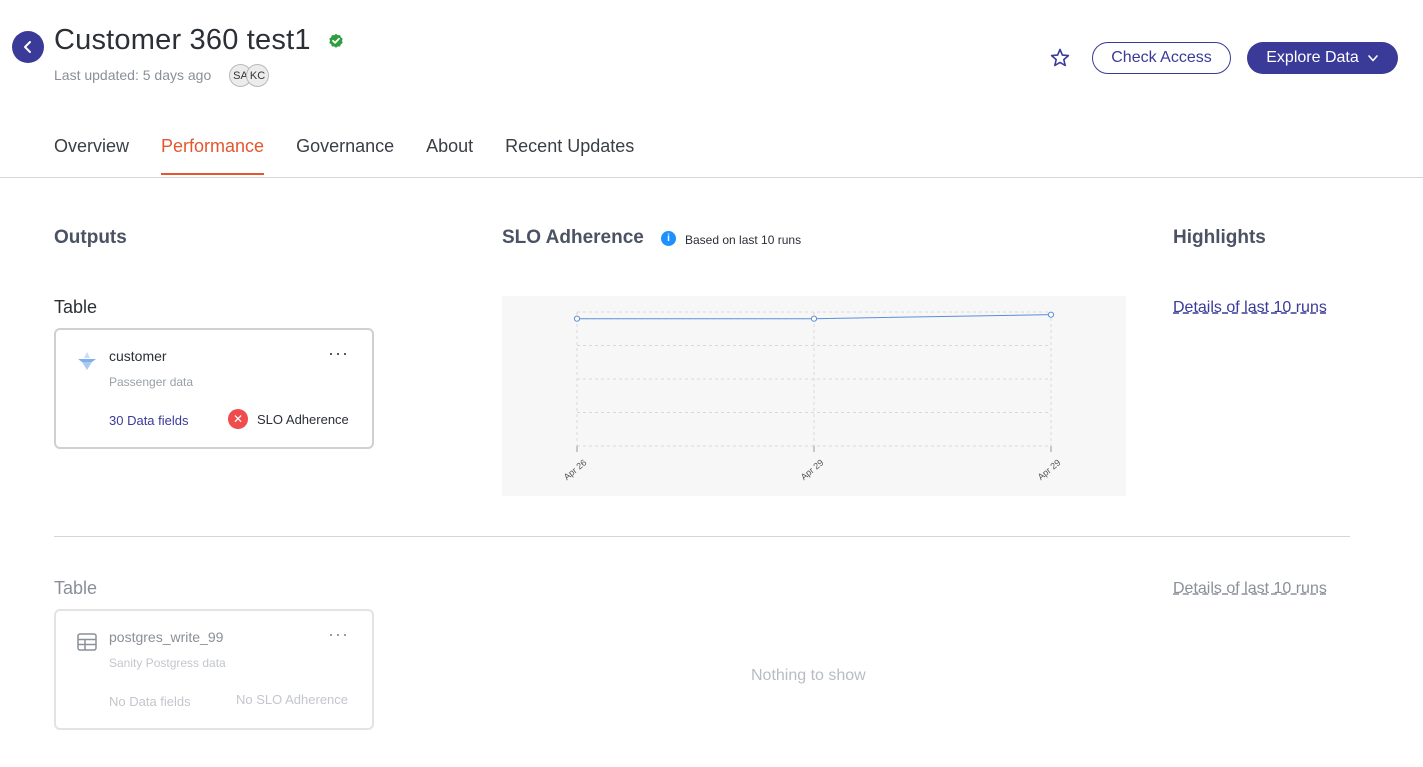 The image size is (1423, 767). What do you see at coordinates (808, 675) in the screenshot?
I see `empty-state: Nothing to show` at bounding box center [808, 675].